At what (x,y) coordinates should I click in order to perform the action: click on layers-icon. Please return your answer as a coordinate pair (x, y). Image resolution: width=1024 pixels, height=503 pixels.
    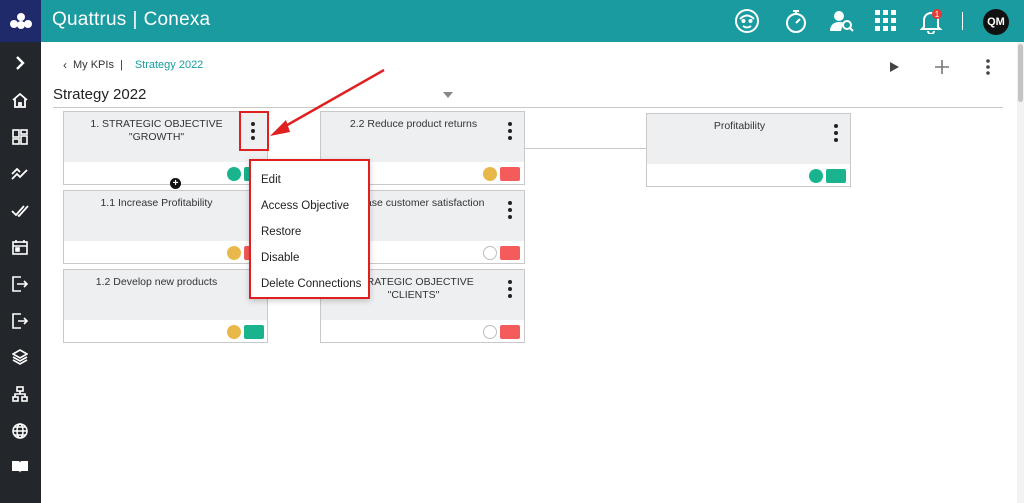
    Looking at the image, I should click on (20, 357).